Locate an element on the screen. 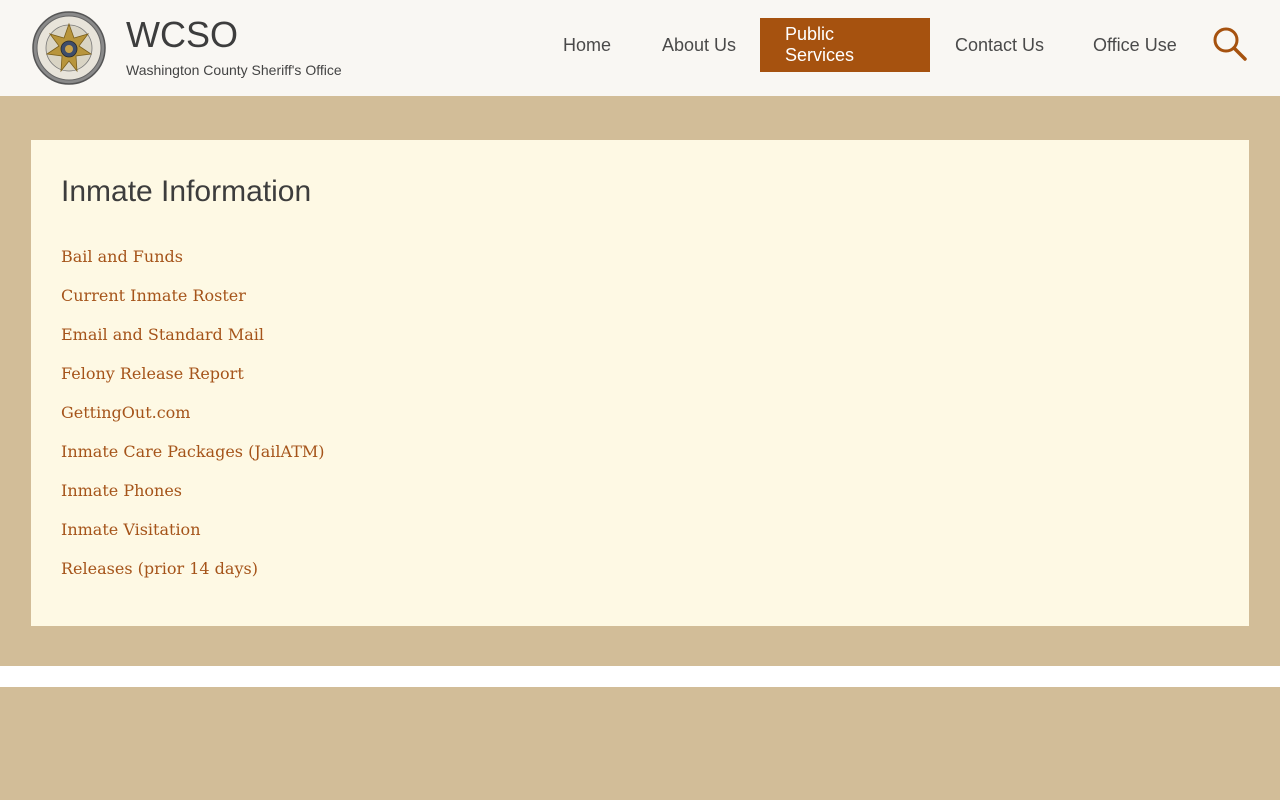  footer-divider is located at coordinates (640, 676).